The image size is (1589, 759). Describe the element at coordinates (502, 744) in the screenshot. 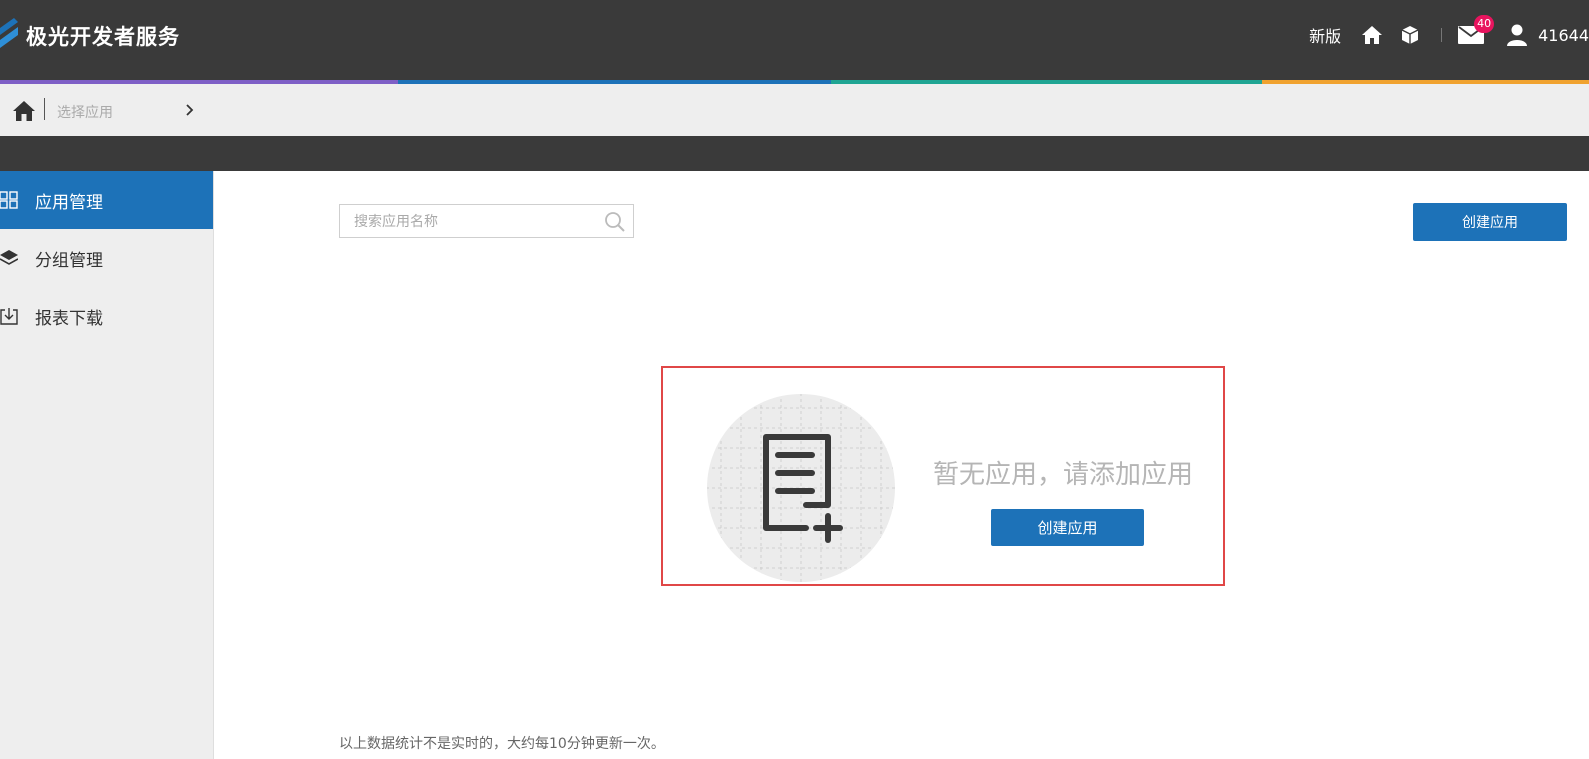

I see `data-refresh-note: 以上数据统计不是实时的，大约每10分钟更新一次。` at that location.